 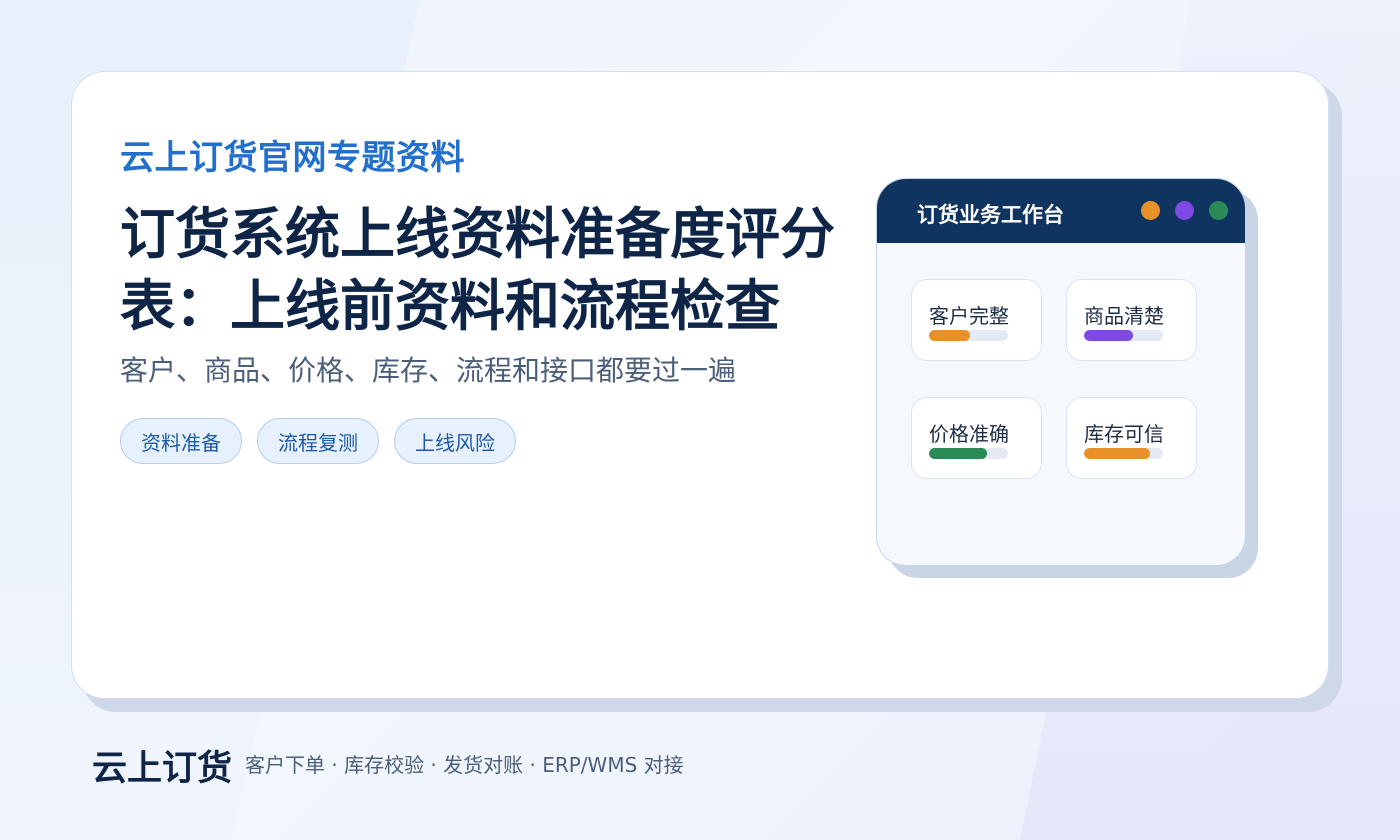 What do you see at coordinates (1184, 210) in the screenshot?
I see `purple-dot-icon` at bounding box center [1184, 210].